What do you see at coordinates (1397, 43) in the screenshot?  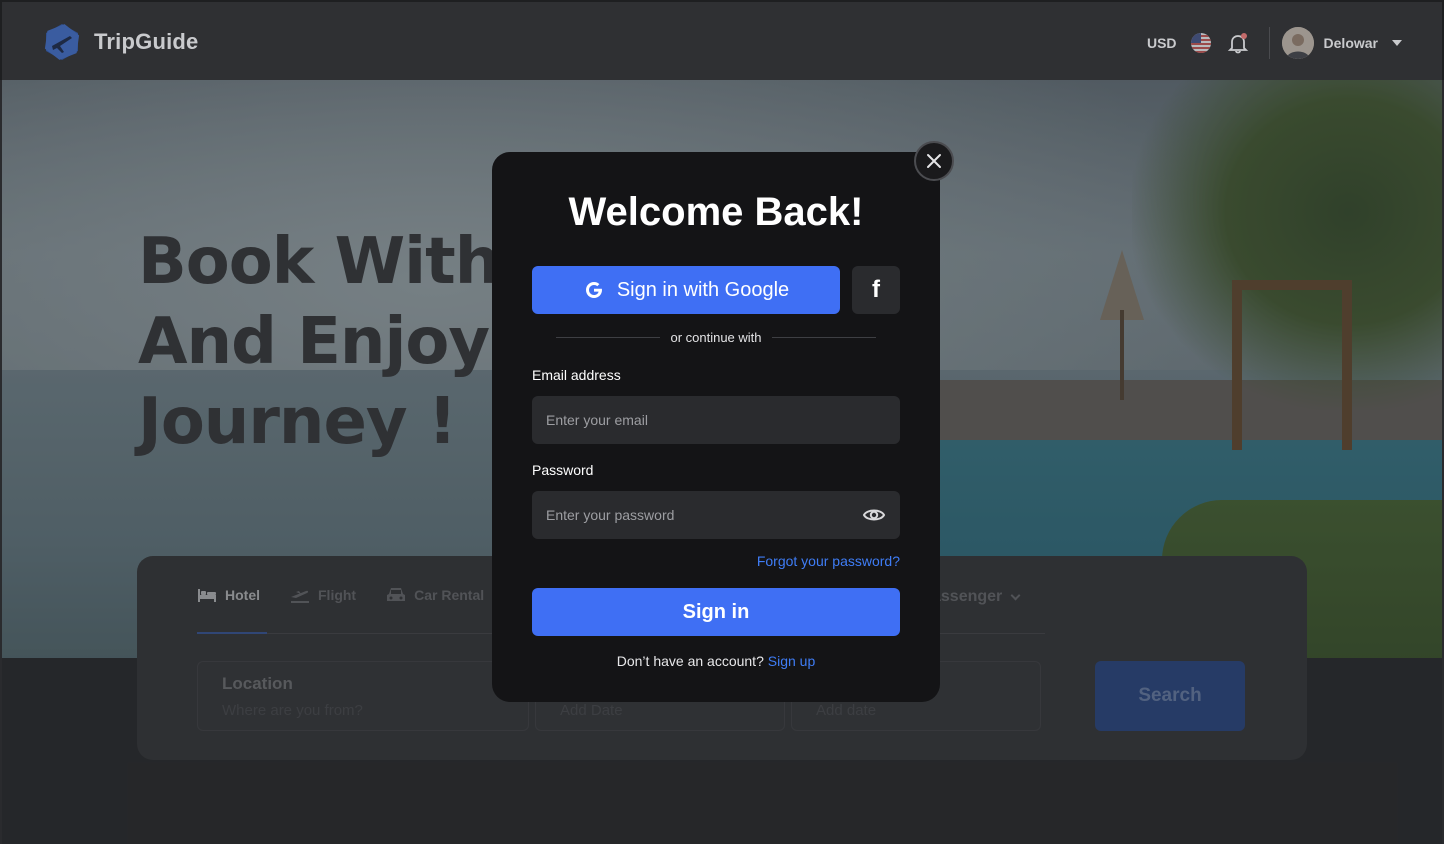 I see `caret-down-icon` at bounding box center [1397, 43].